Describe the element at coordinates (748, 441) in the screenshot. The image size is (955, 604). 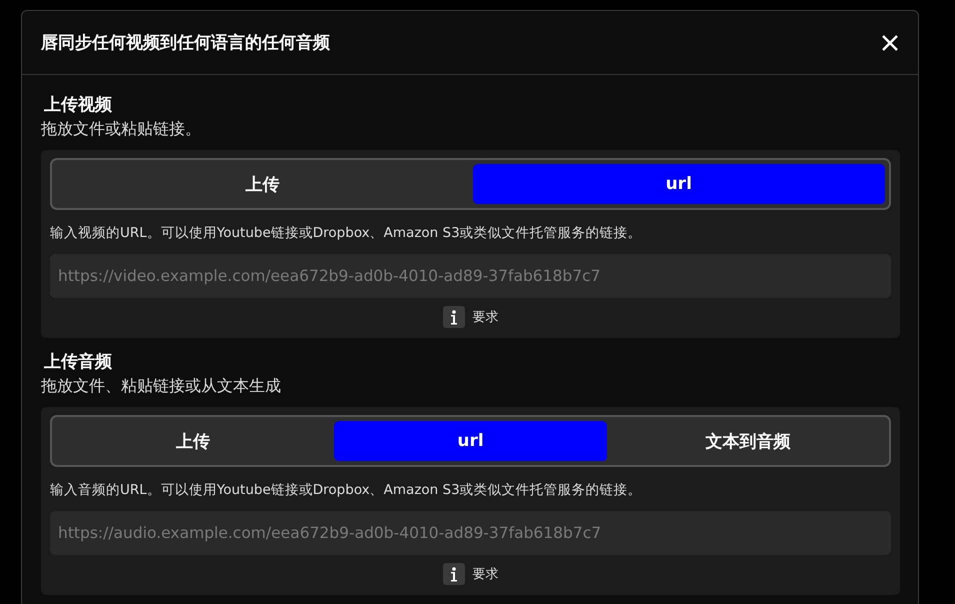
I see `source-tab: 文本到音频` at that location.